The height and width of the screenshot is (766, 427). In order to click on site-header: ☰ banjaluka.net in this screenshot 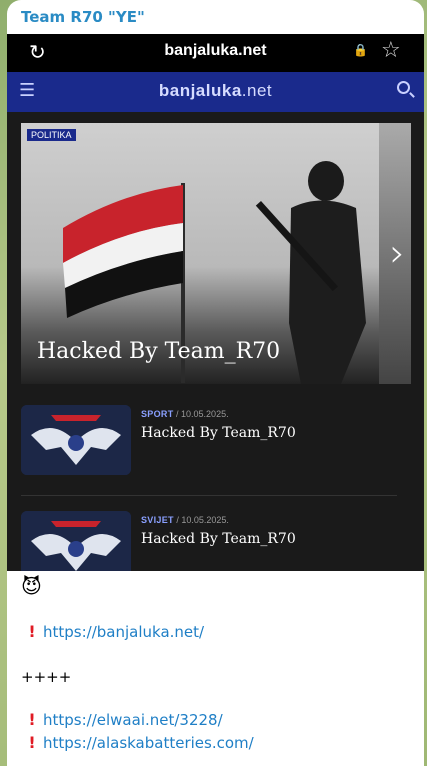, I will do `click(215, 92)`.